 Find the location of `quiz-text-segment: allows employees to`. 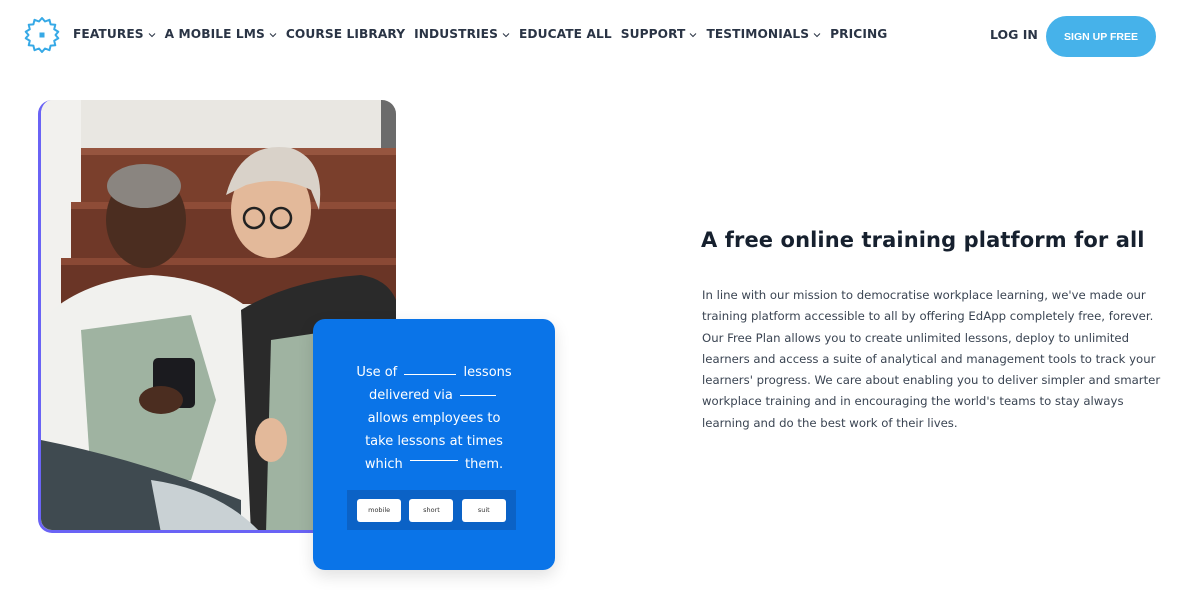

quiz-text-segment: allows employees to is located at coordinates (434, 418).